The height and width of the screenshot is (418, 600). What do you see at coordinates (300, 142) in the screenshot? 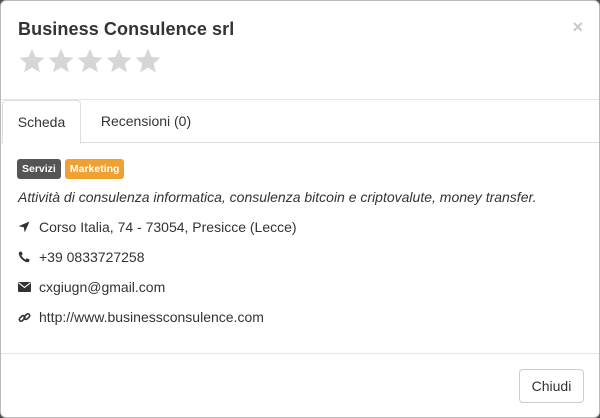
I see `tabs-divider` at bounding box center [300, 142].